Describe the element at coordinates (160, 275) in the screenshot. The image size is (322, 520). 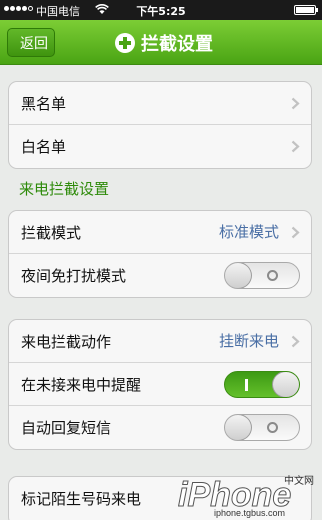
I see `night-dnd-row: 夜间免打扰模式` at that location.